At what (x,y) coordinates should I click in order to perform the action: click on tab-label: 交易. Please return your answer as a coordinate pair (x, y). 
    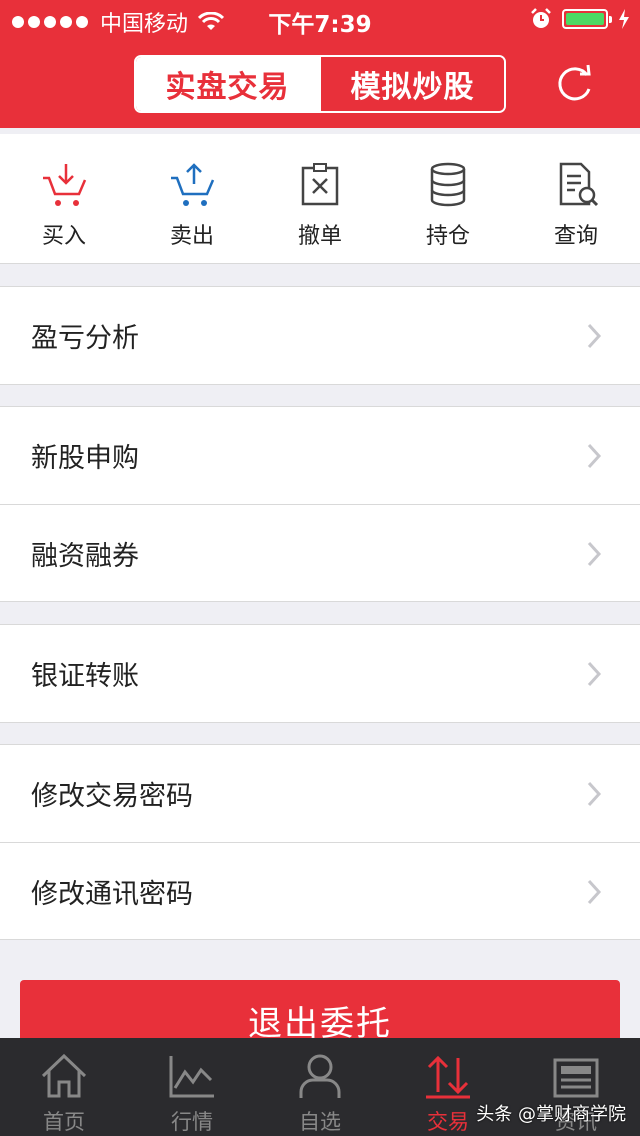
    Looking at the image, I should click on (448, 1122).